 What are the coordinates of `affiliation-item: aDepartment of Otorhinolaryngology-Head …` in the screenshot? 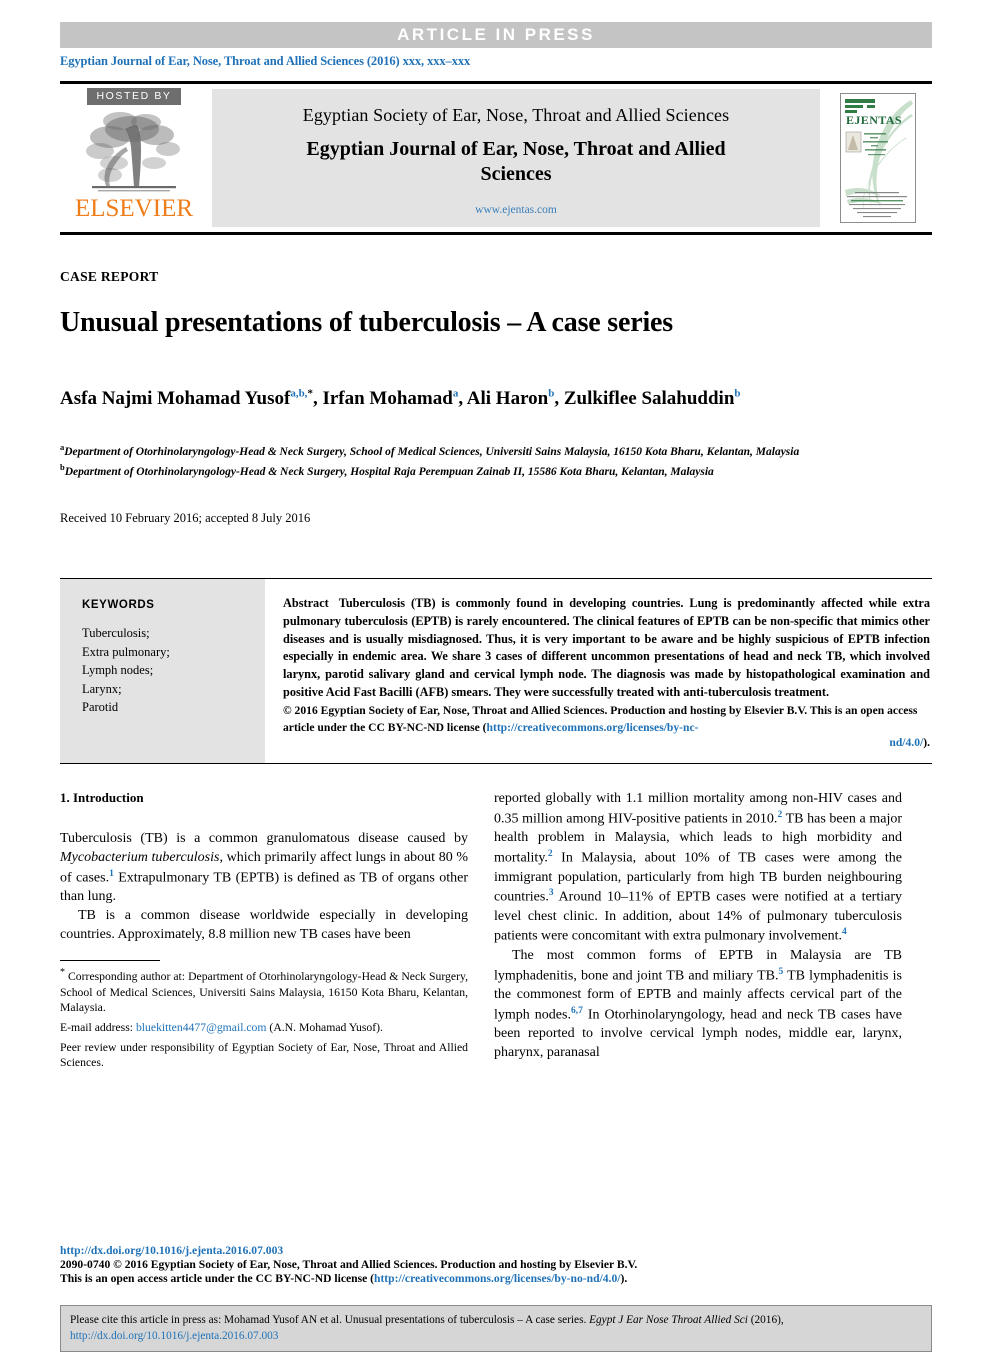 It's located at (460, 451).